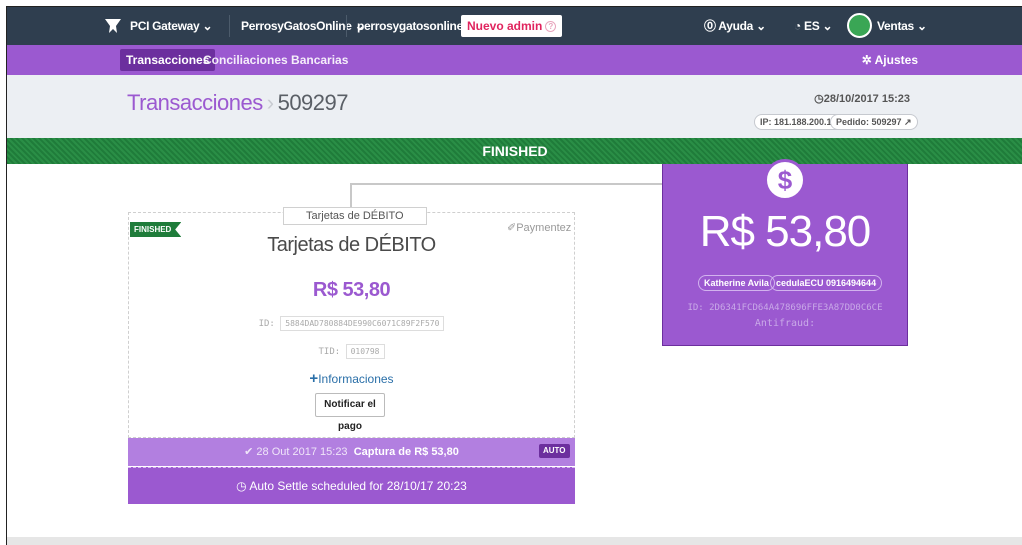 This screenshot has width=1022, height=545. Describe the element at coordinates (785, 231) in the screenshot. I see `summary-amount: R$ 53,80` at that location.